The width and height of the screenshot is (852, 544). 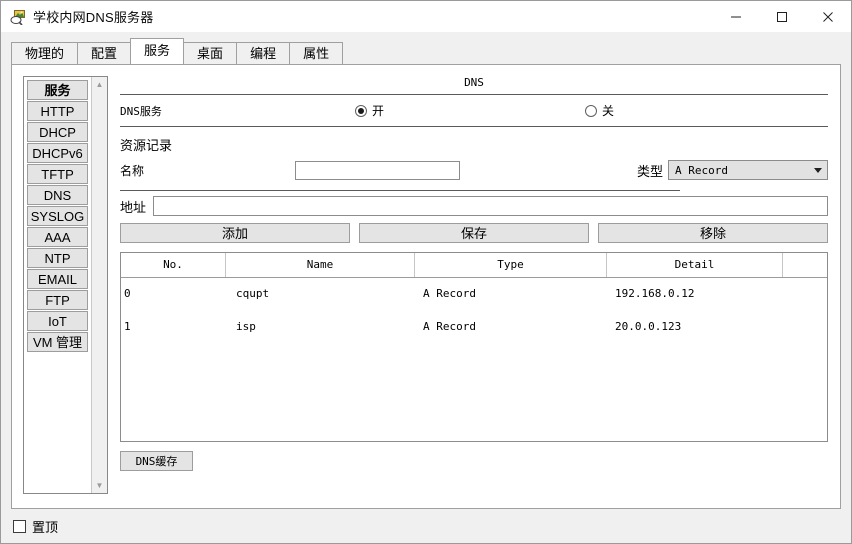 I want to click on radio-on-label: 开, so click(x=378, y=111).